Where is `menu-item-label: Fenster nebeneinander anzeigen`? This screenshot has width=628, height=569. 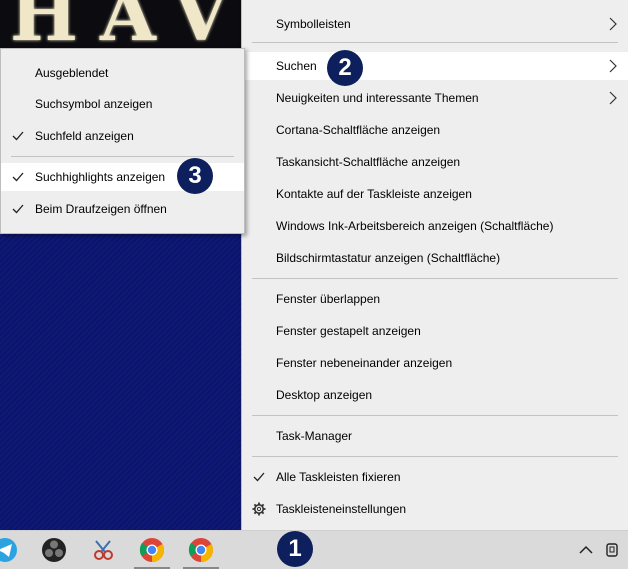 menu-item-label: Fenster nebeneinander anzeigen is located at coordinates (364, 363).